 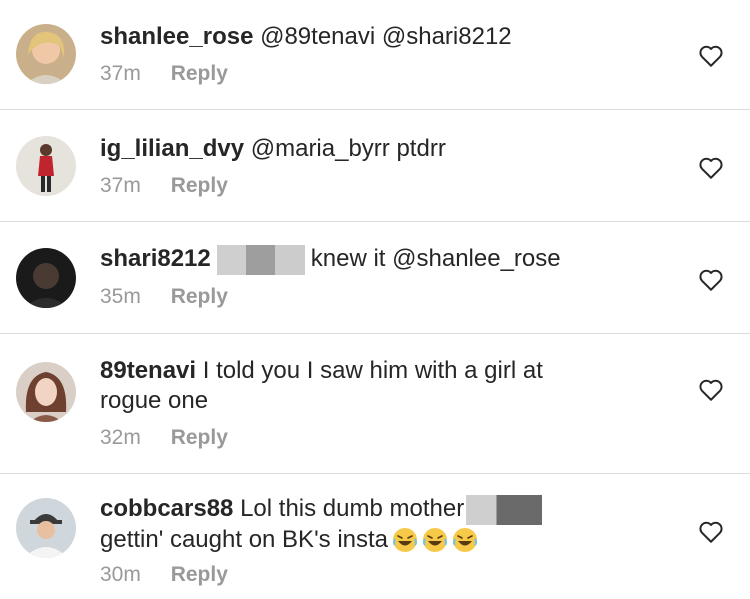 I want to click on username: cobbcars88, so click(x=166, y=508).